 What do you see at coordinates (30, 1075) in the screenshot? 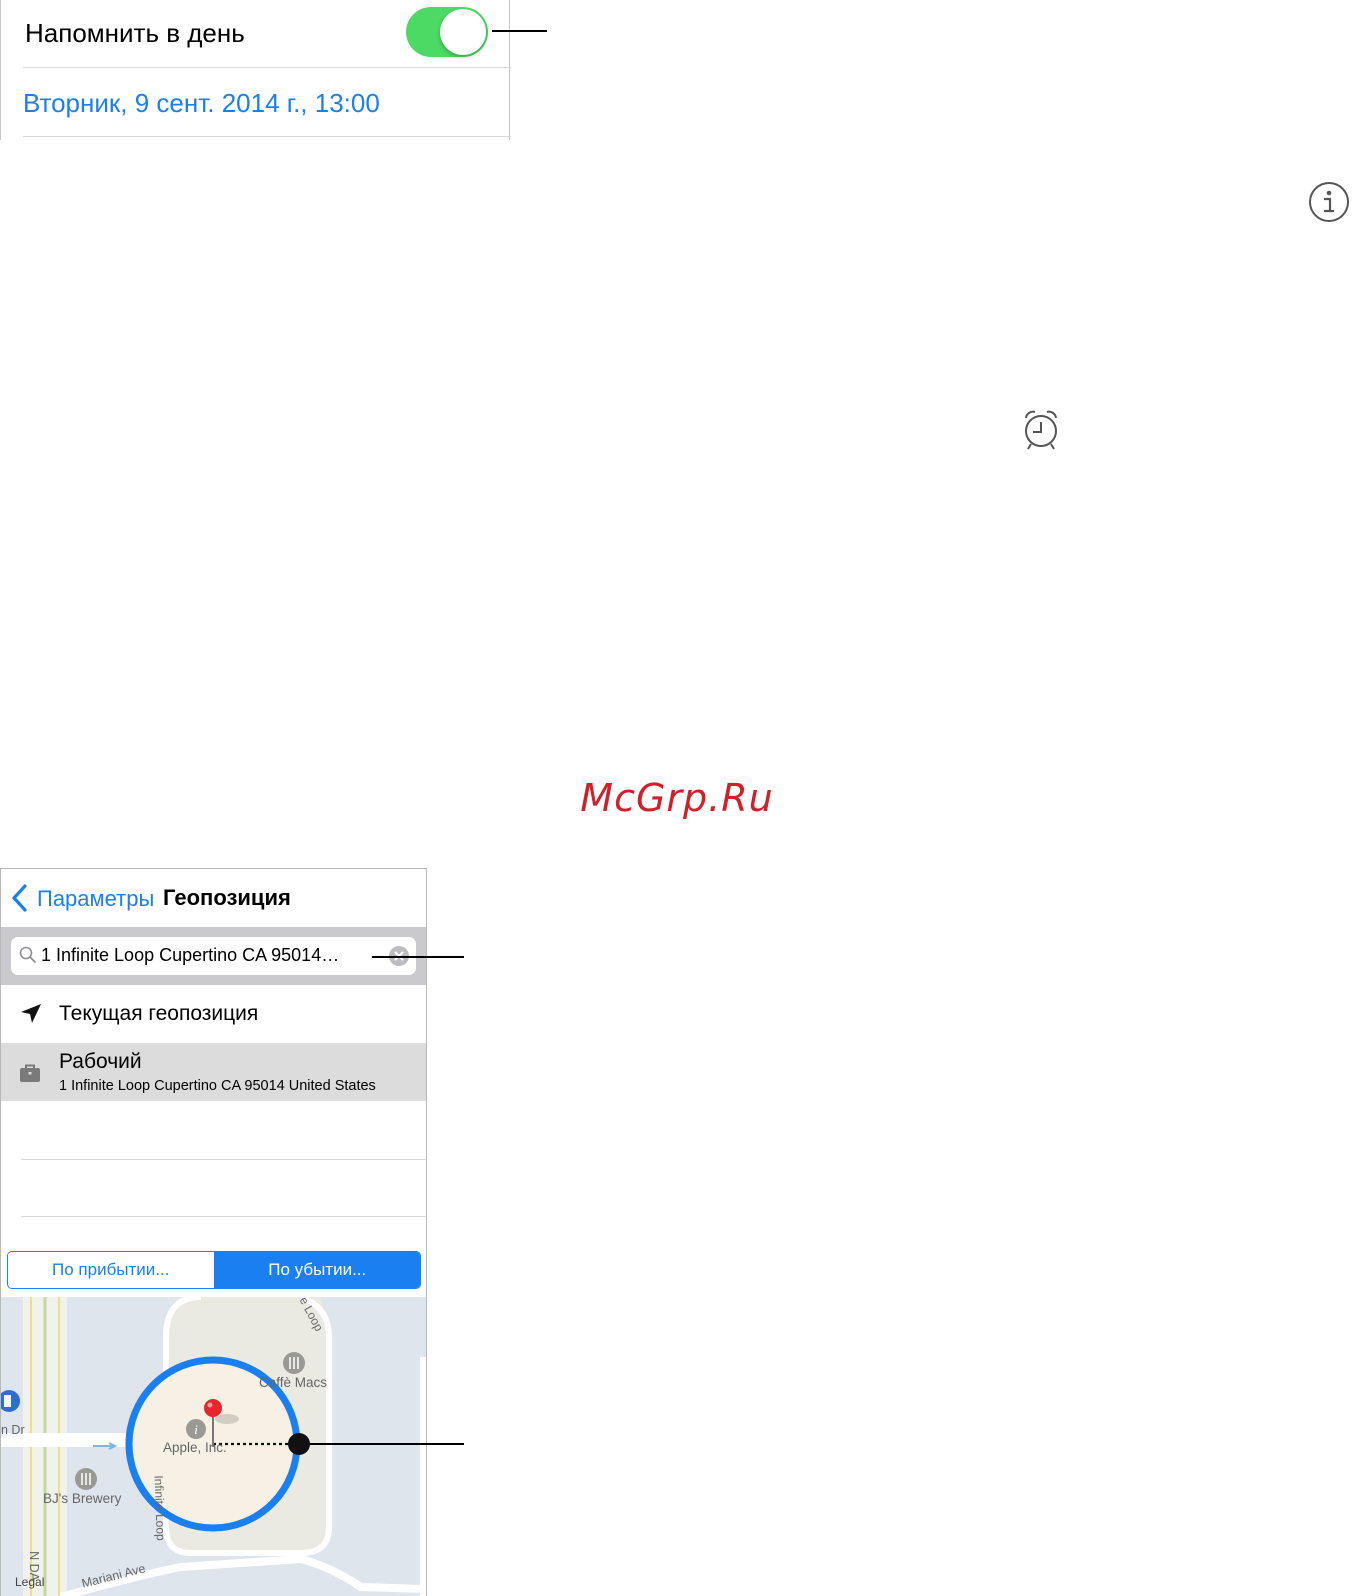
I see `briefcase-icon` at bounding box center [30, 1075].